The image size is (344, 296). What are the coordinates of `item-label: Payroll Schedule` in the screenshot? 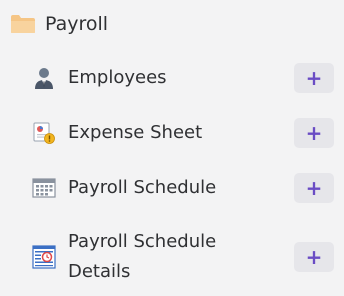 It's located at (142, 187).